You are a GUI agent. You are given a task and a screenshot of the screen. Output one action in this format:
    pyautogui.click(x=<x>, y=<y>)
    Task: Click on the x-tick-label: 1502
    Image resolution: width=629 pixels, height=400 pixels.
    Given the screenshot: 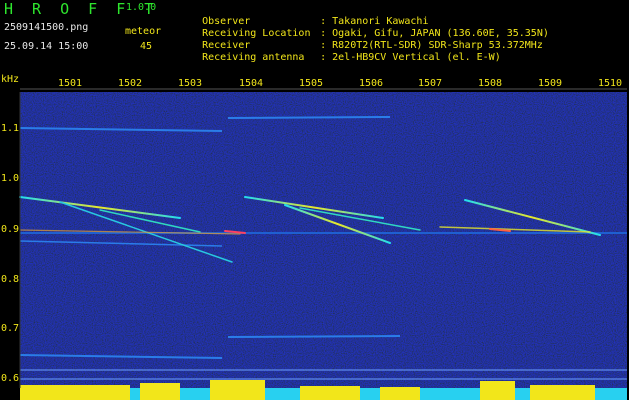 What is the action you would take?
    pyautogui.click(x=130, y=83)
    